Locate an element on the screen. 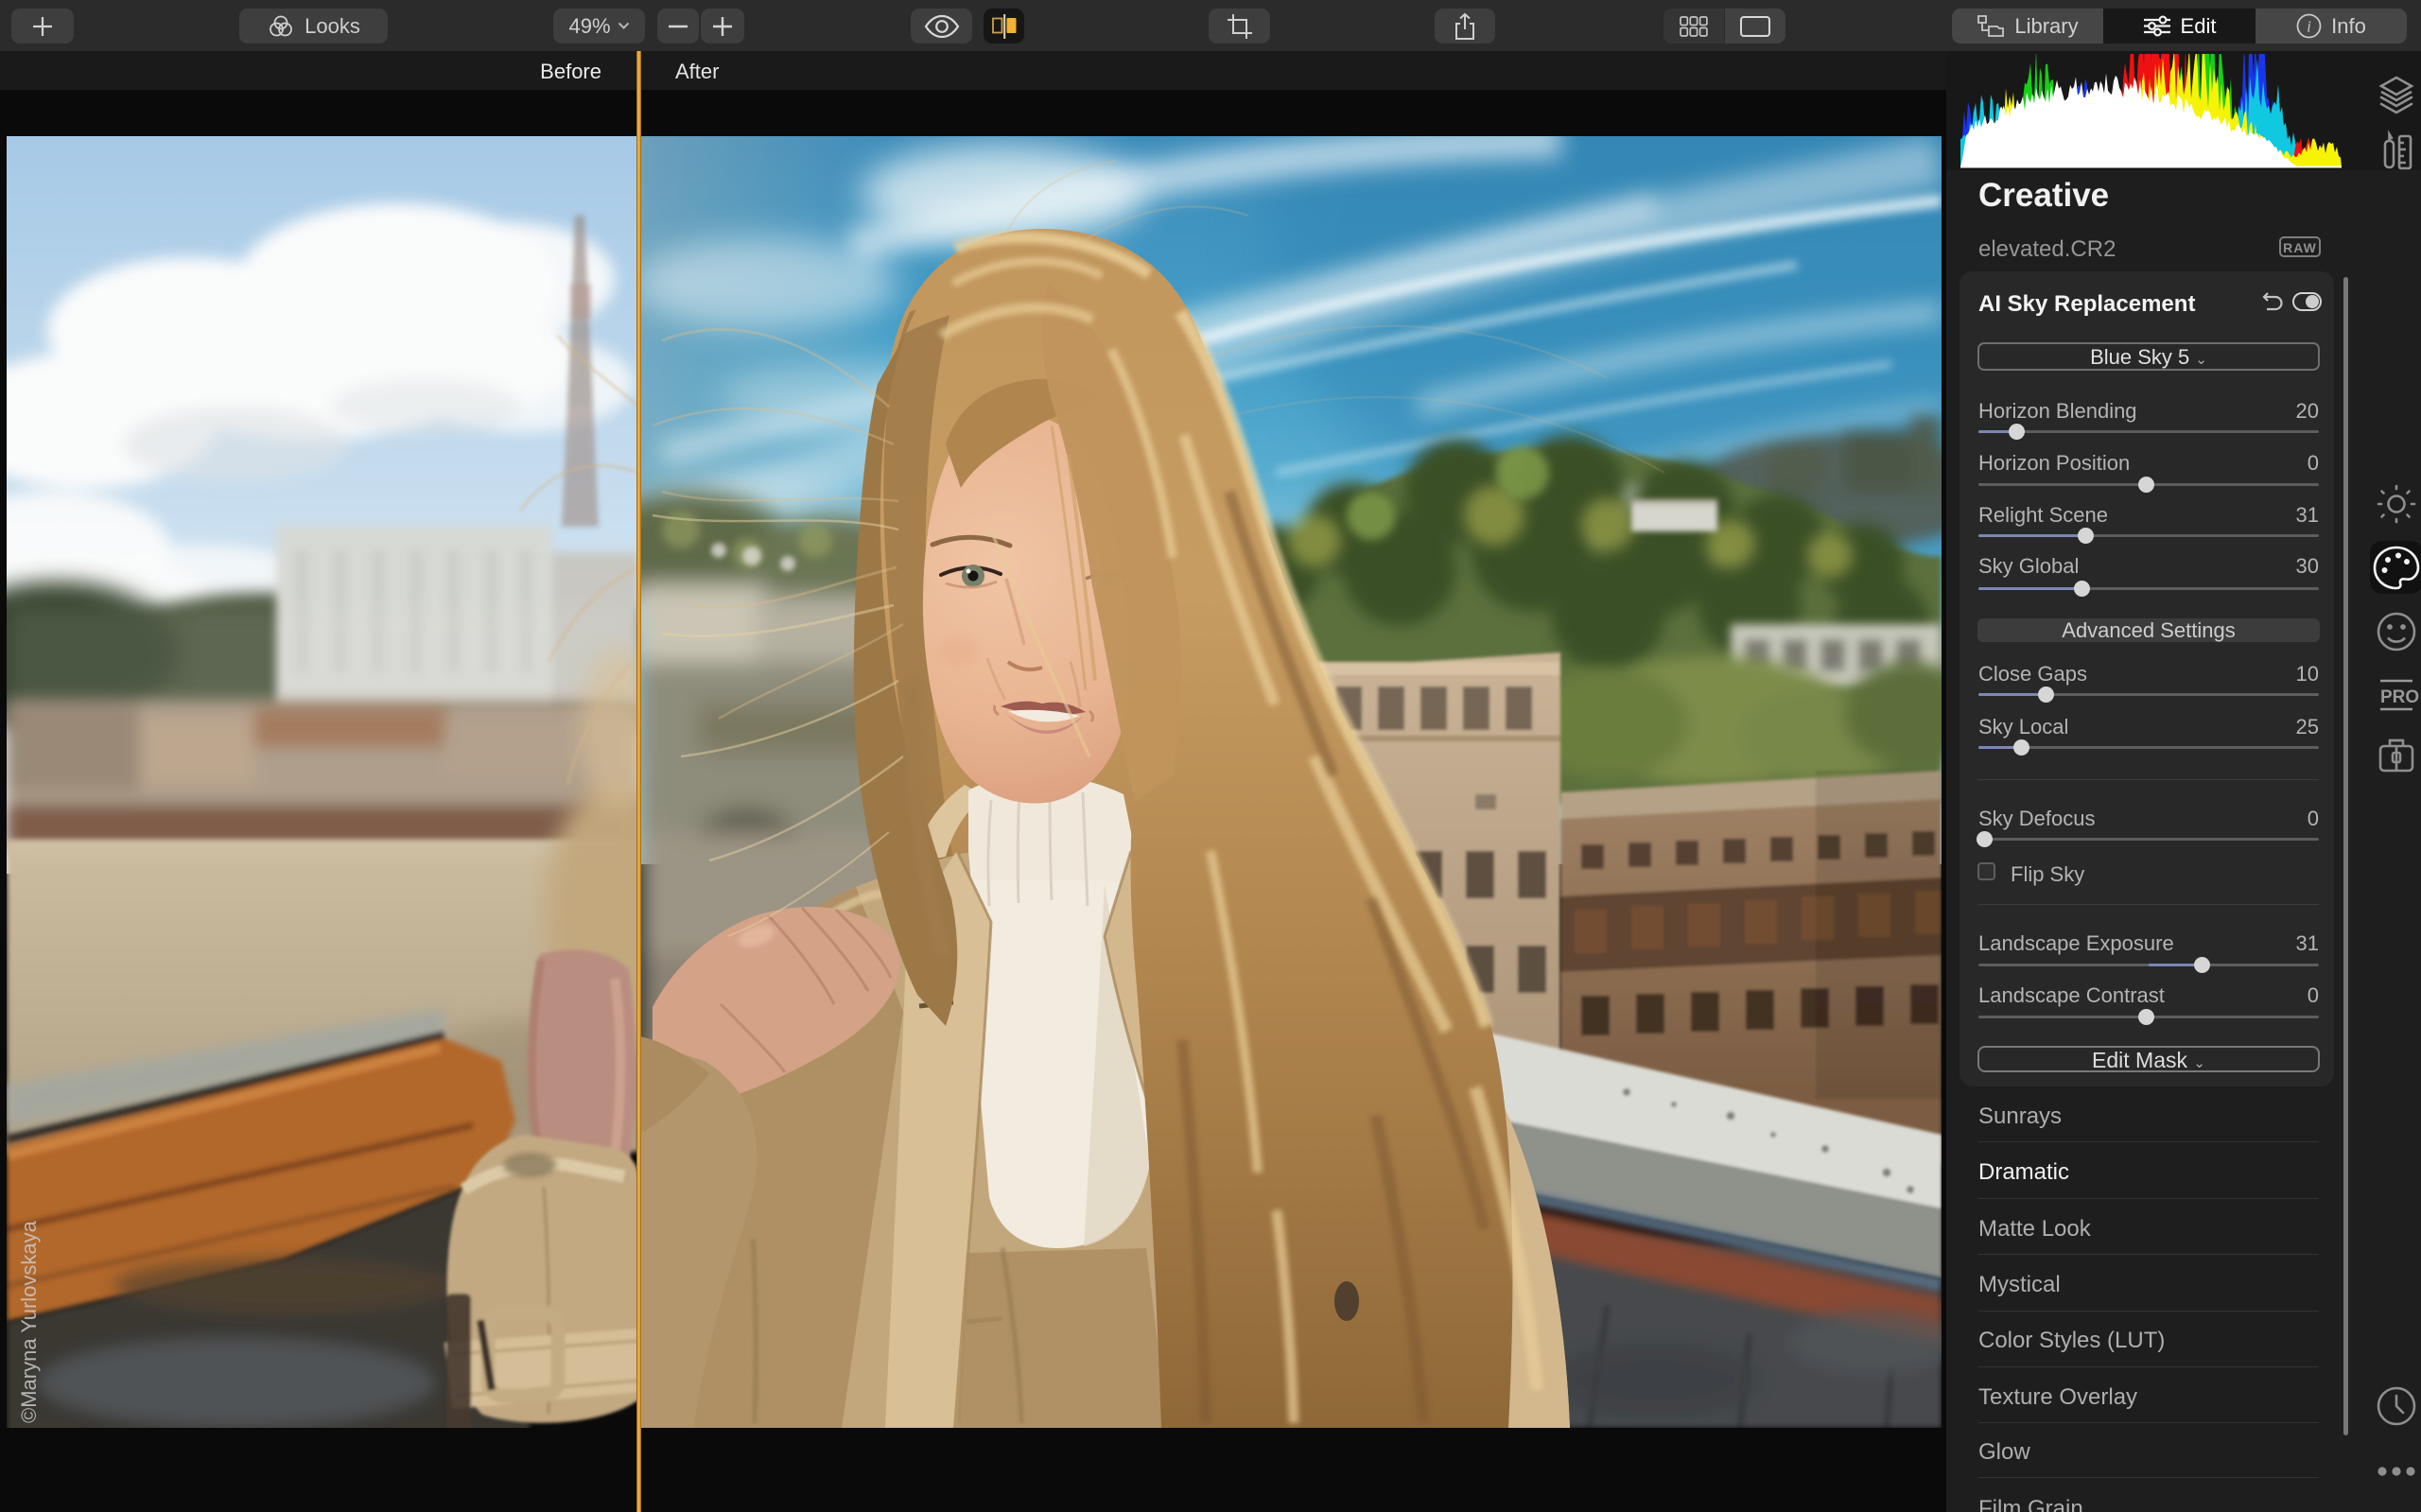 The width and height of the screenshot is (2421, 1512). svg-text: i is located at coordinates (2309, 27).